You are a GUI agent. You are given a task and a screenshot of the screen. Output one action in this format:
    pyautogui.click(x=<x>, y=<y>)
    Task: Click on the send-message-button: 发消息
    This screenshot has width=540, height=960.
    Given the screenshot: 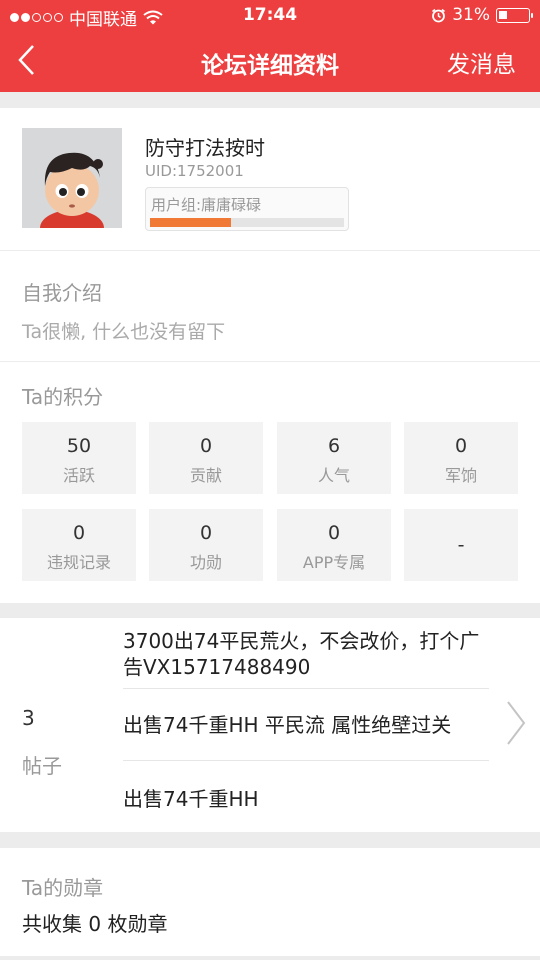 What is the action you would take?
    pyautogui.click(x=481, y=62)
    